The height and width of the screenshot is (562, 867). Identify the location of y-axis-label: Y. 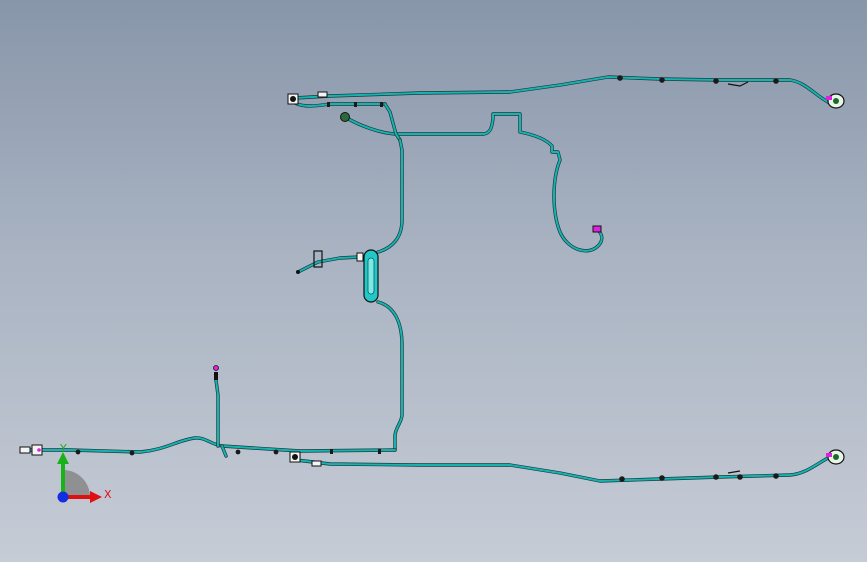
(63, 448).